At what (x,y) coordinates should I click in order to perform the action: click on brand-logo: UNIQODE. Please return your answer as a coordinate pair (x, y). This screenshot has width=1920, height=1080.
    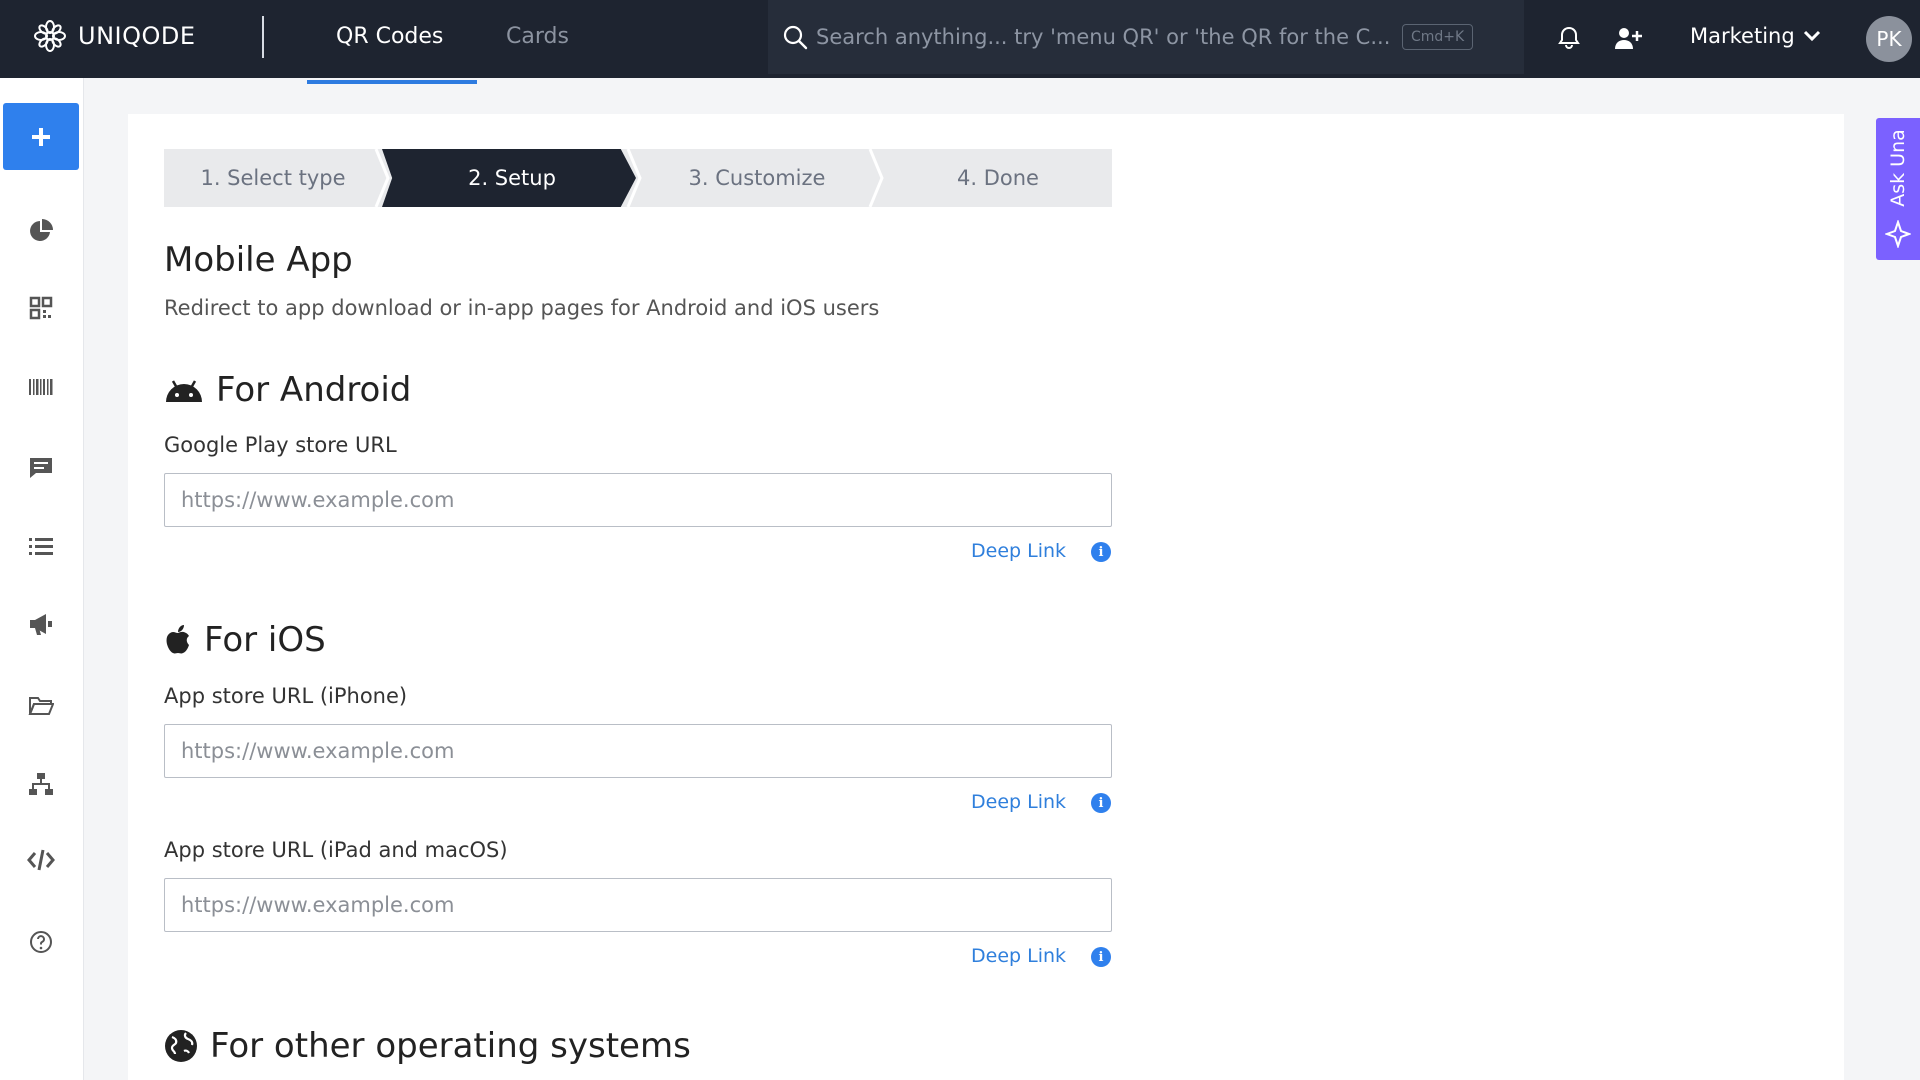
    Looking at the image, I should click on (114, 36).